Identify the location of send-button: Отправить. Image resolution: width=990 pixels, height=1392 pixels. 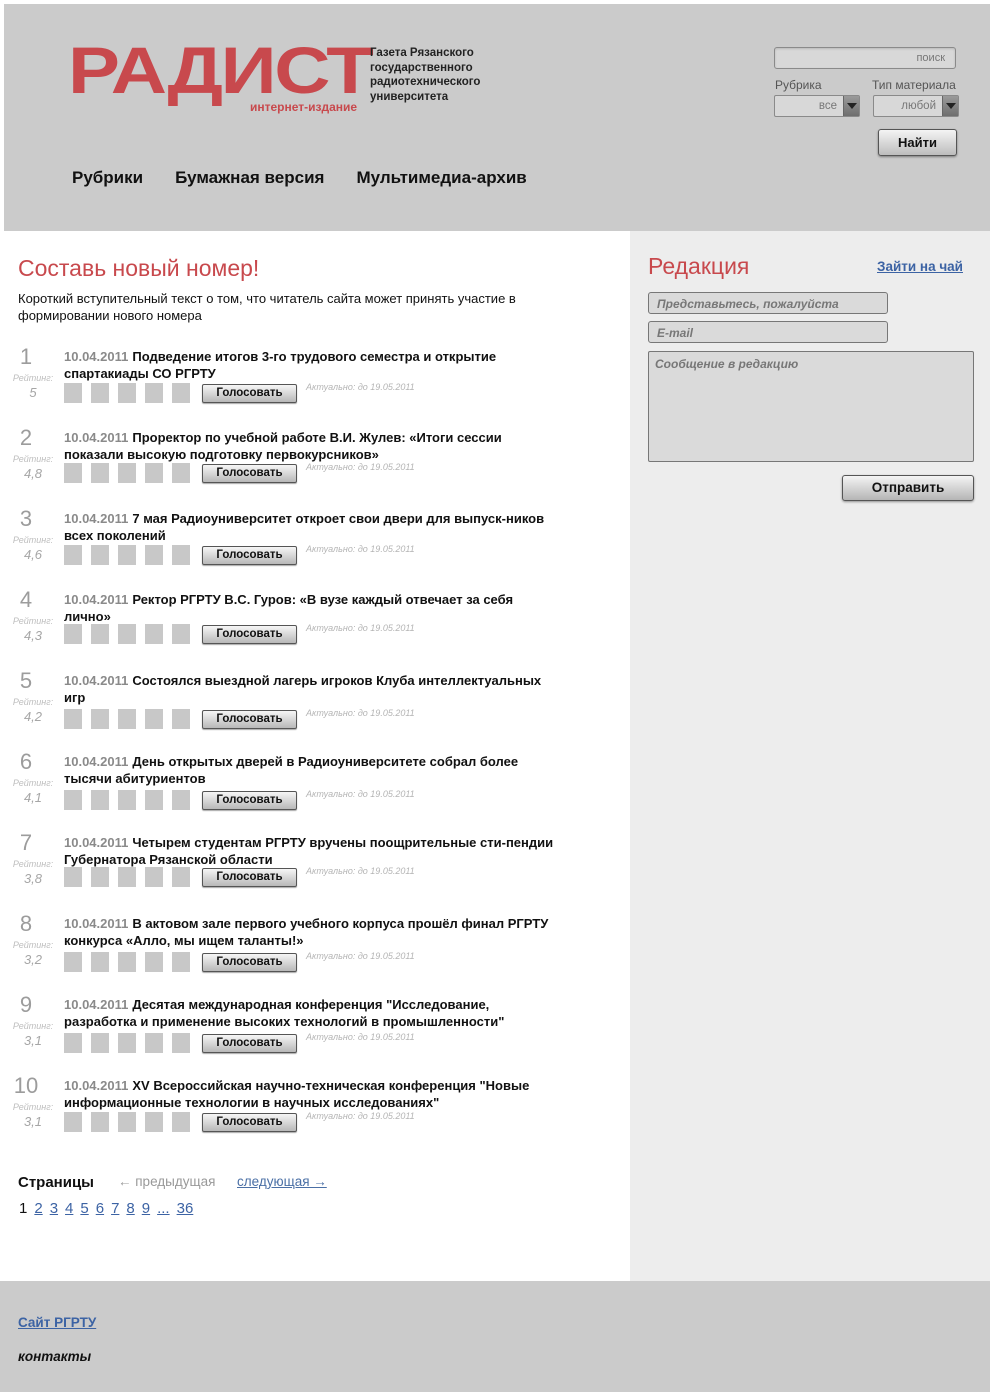
(908, 488).